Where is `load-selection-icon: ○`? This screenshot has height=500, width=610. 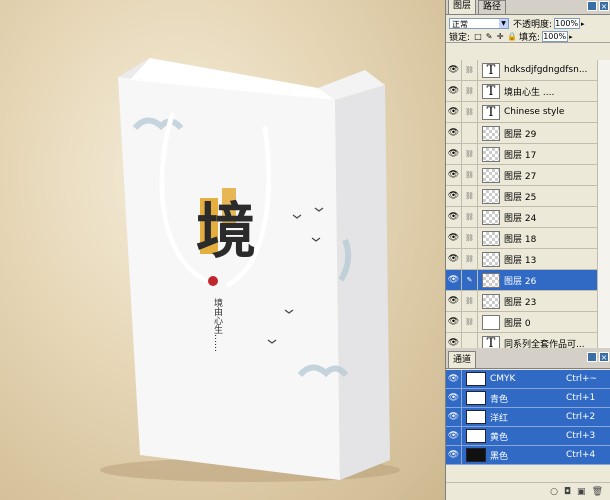 load-selection-icon: ○ is located at coordinates (554, 492).